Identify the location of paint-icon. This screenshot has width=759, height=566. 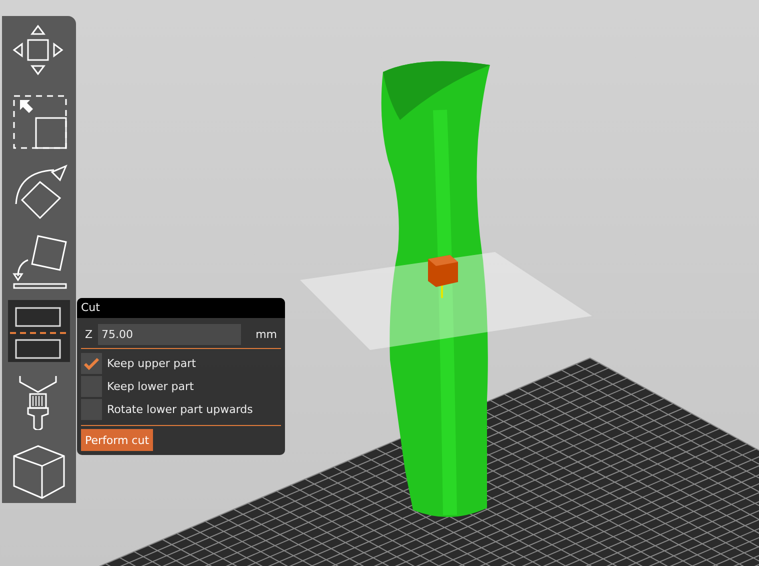
(38, 403).